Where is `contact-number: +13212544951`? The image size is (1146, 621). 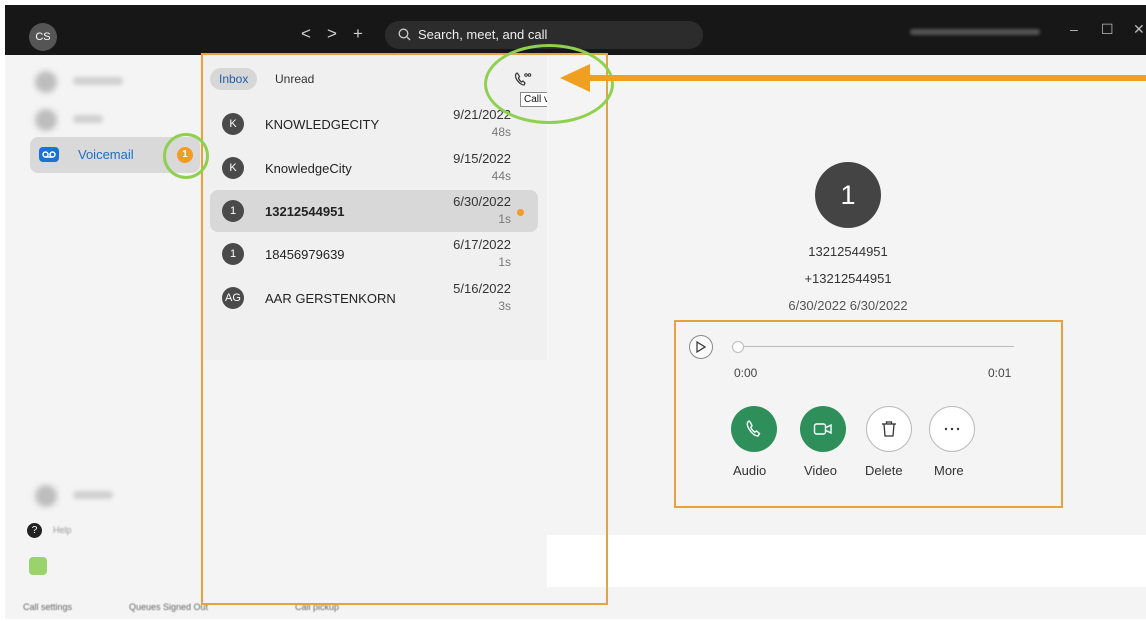
contact-number: +13212544951 is located at coordinates (848, 278).